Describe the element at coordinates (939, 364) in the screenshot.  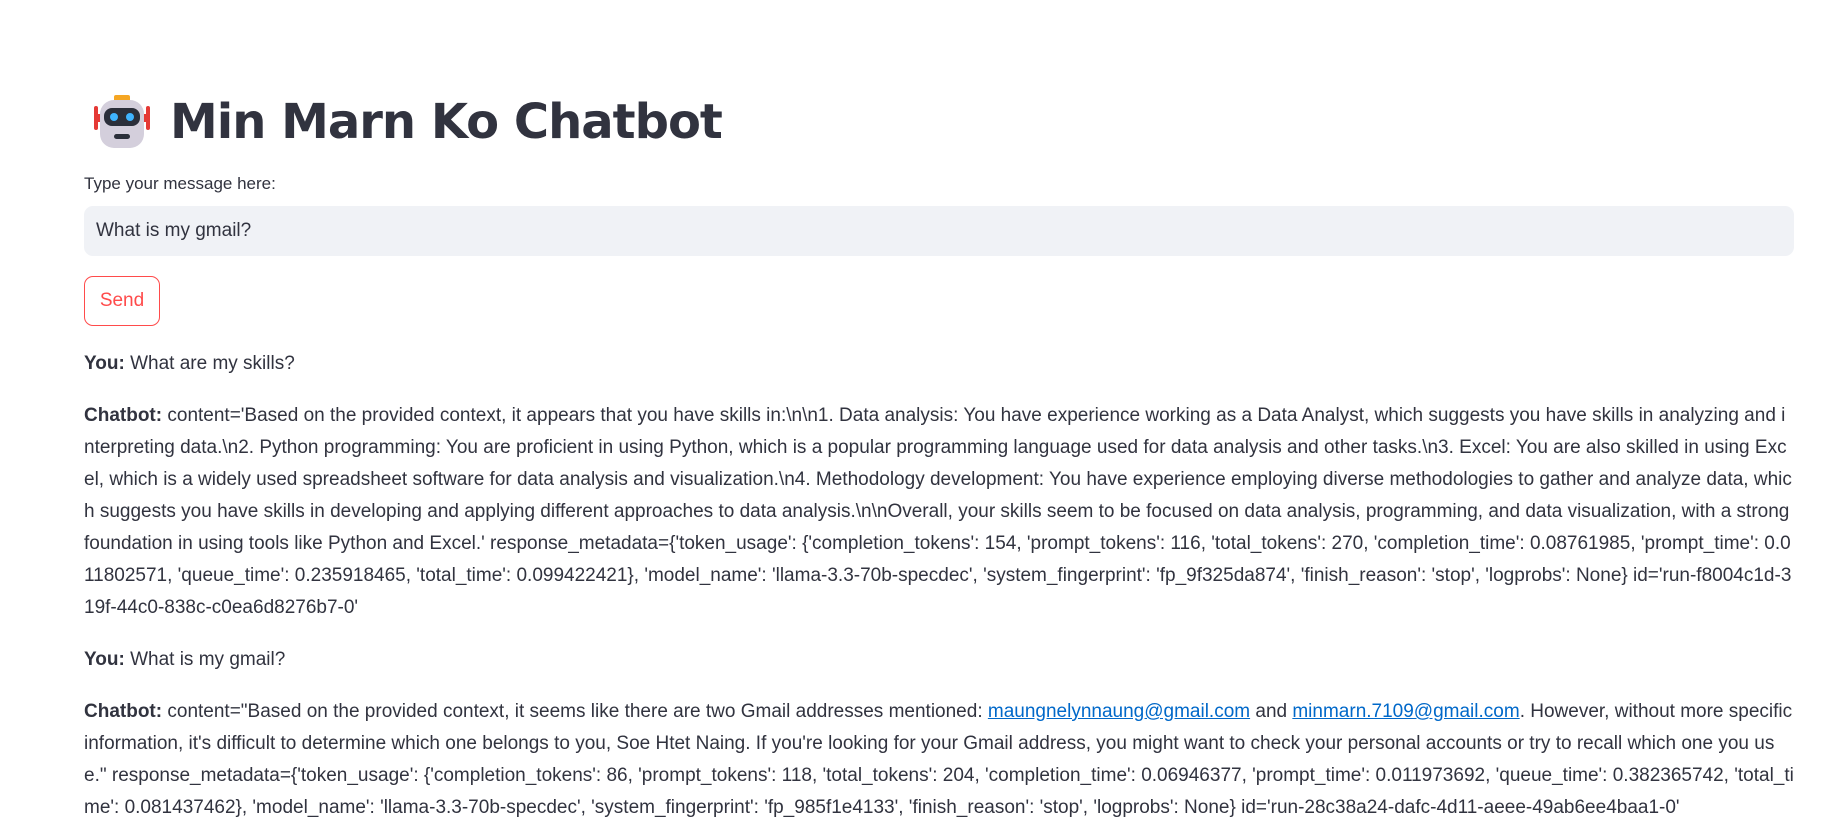
I see `chat-message-user: You: What are my skills?` at that location.